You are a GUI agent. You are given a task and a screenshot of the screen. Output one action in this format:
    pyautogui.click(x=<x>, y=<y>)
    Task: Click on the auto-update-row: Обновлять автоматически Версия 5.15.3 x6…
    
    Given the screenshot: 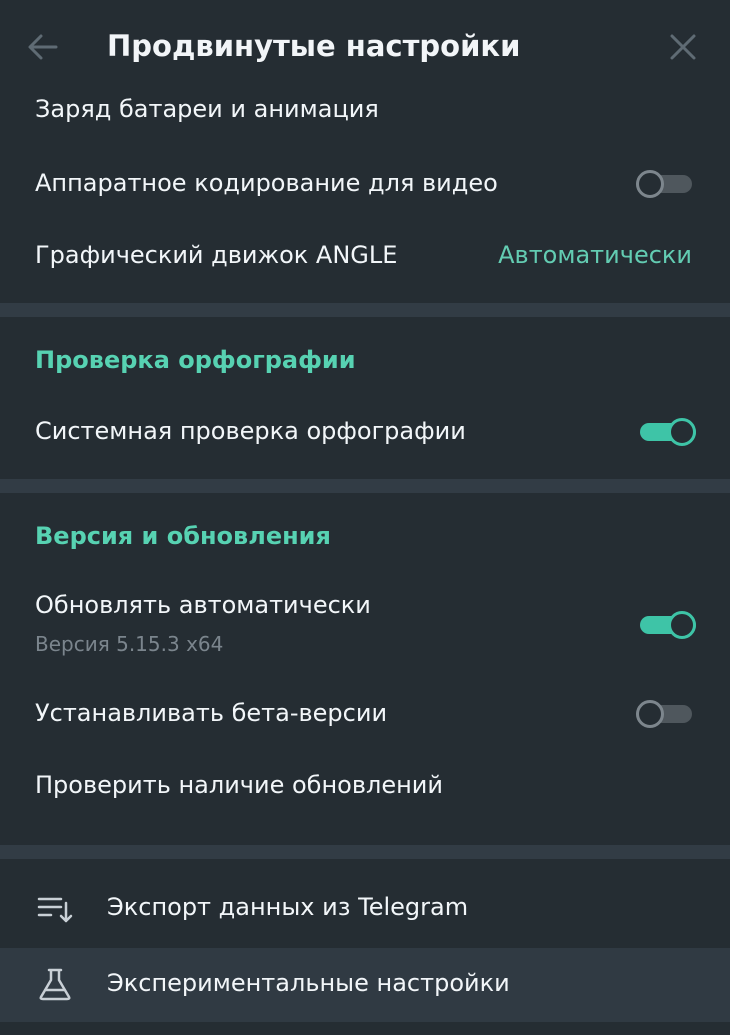 What is the action you would take?
    pyautogui.click(x=365, y=622)
    